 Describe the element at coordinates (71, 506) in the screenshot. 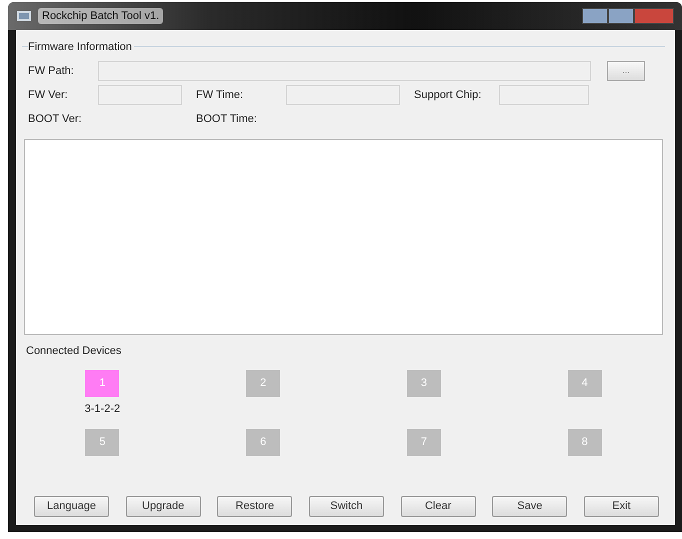

I see `action-button: Language` at that location.